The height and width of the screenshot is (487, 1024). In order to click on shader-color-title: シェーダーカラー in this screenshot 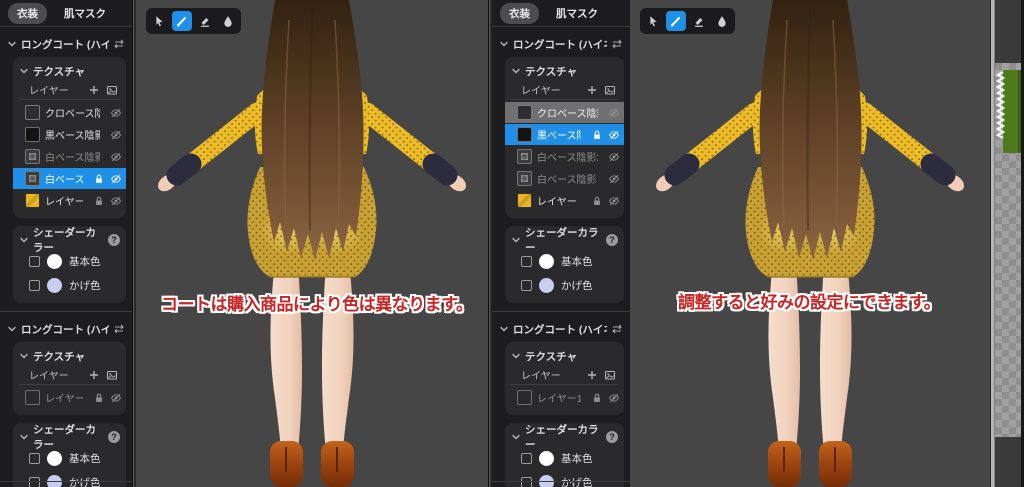, I will do `click(562, 437)`.